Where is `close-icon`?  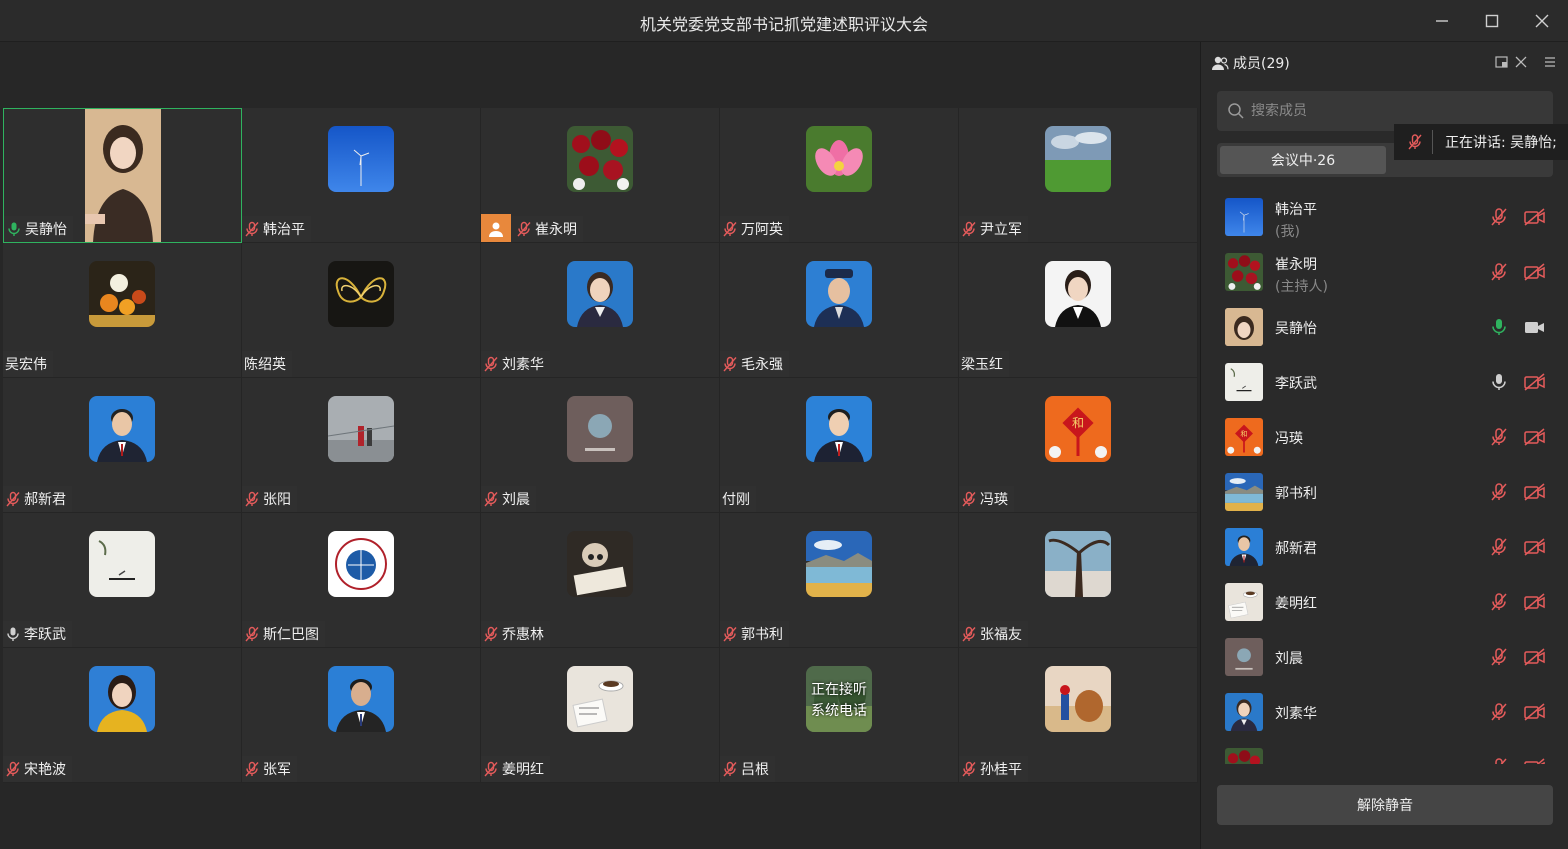
close-icon is located at coordinates (1542, 21).